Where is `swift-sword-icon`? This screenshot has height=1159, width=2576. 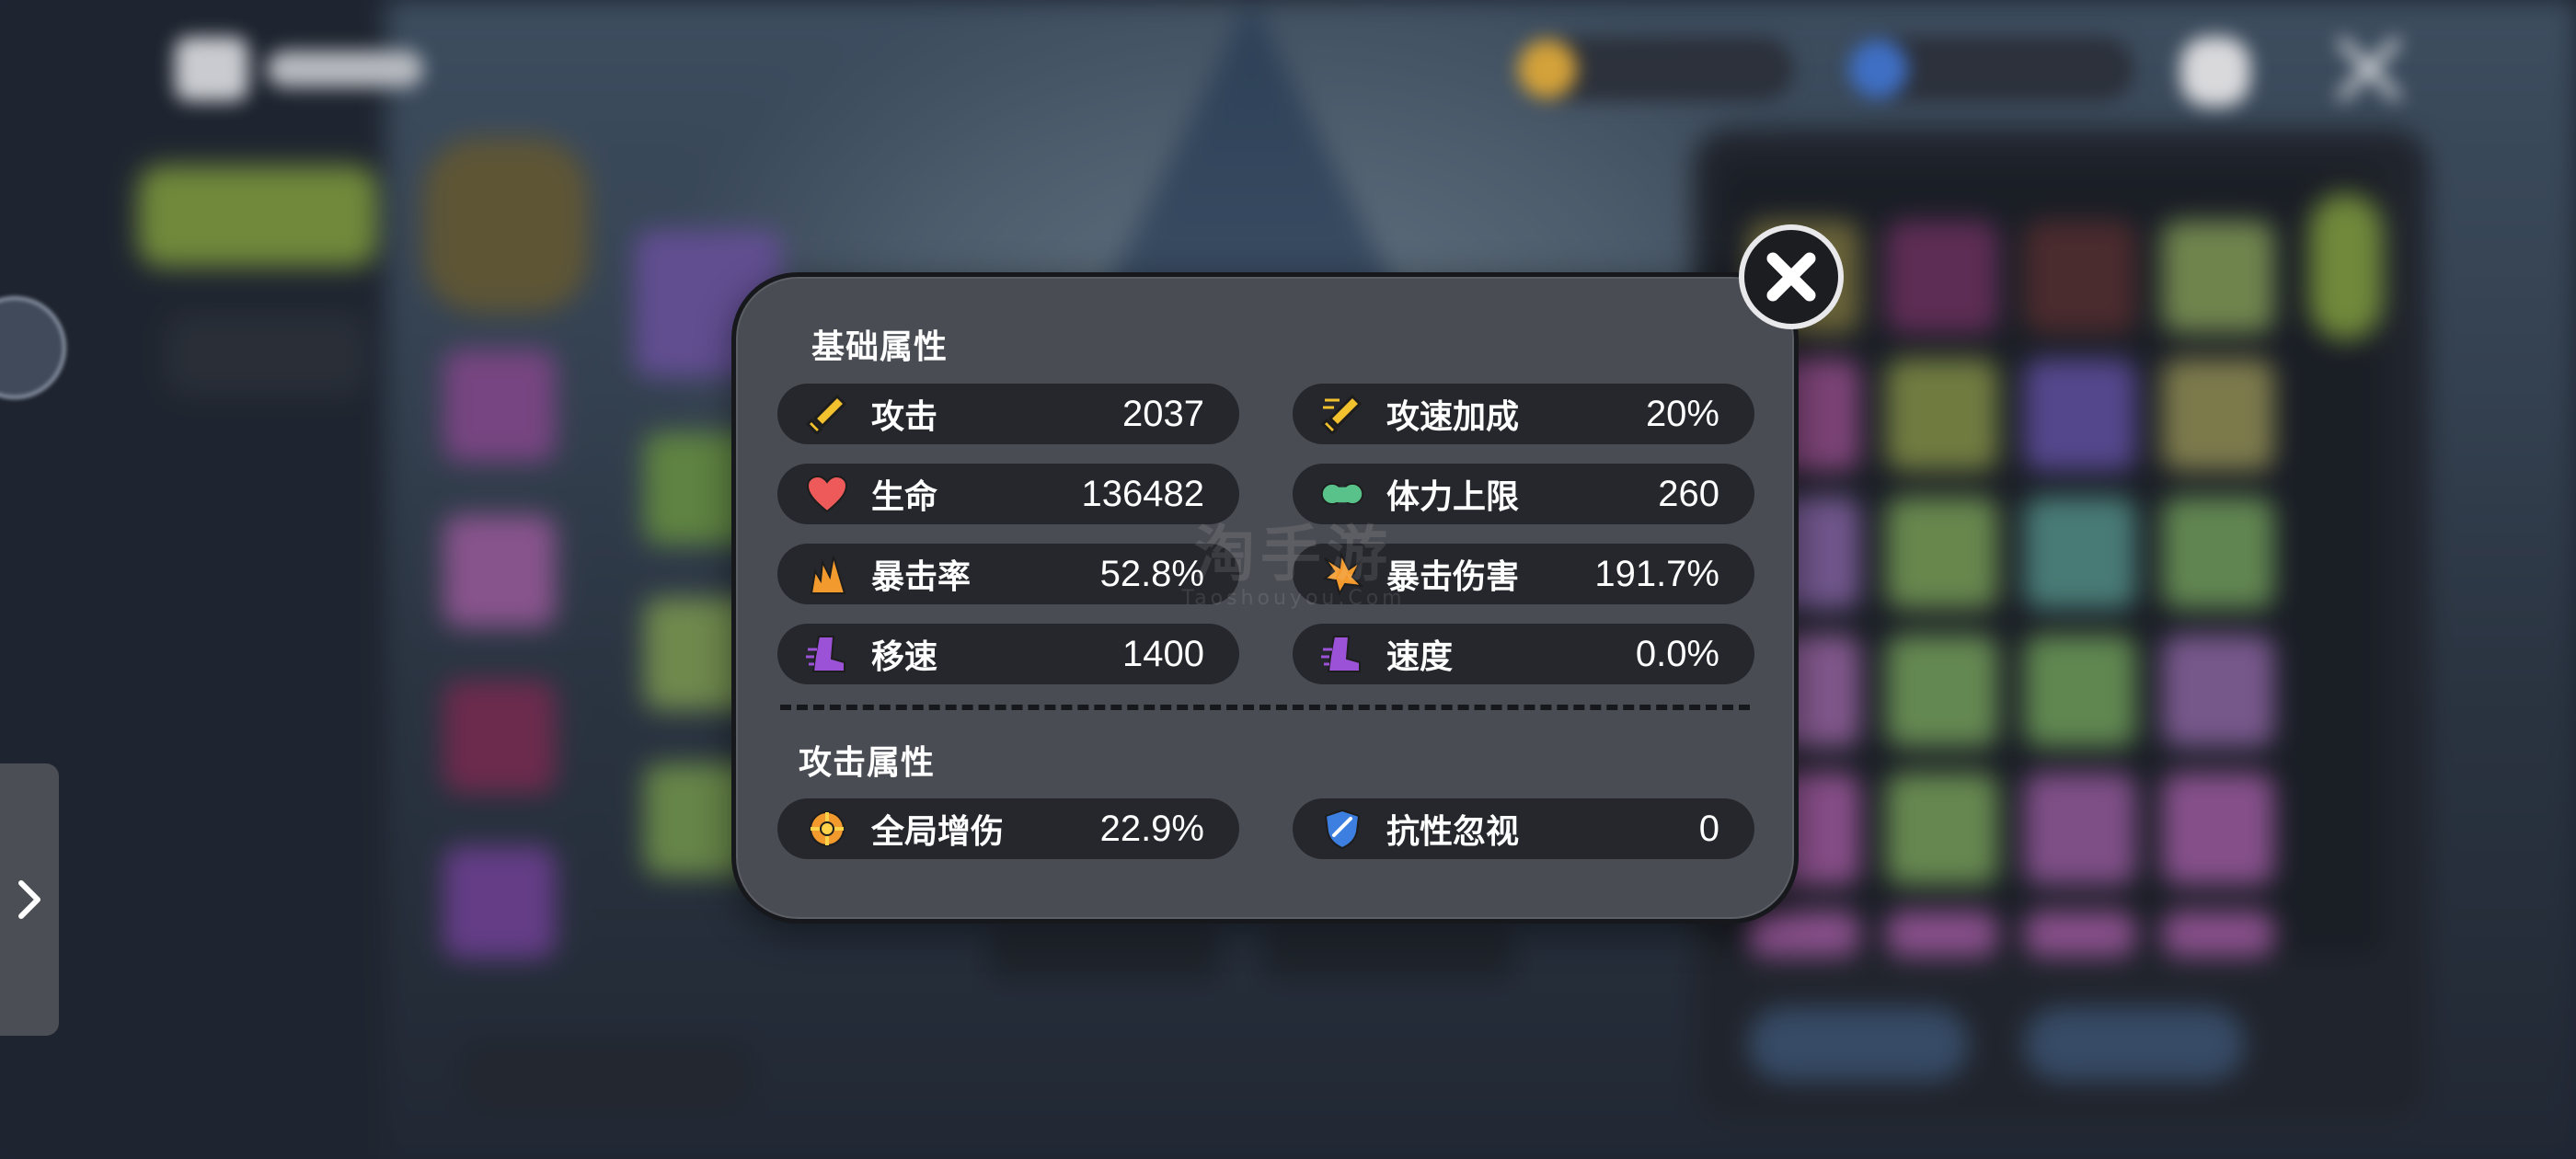
swift-sword-icon is located at coordinates (1342, 414).